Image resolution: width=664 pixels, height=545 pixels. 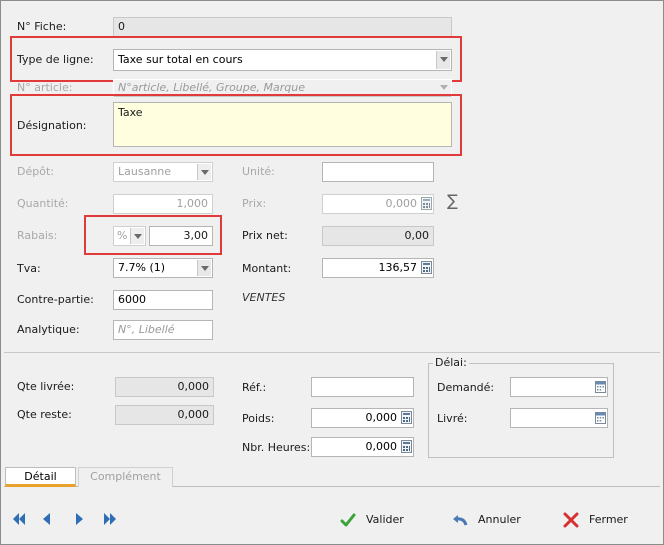 I want to click on montant-value: 136,57, so click(x=398, y=267).